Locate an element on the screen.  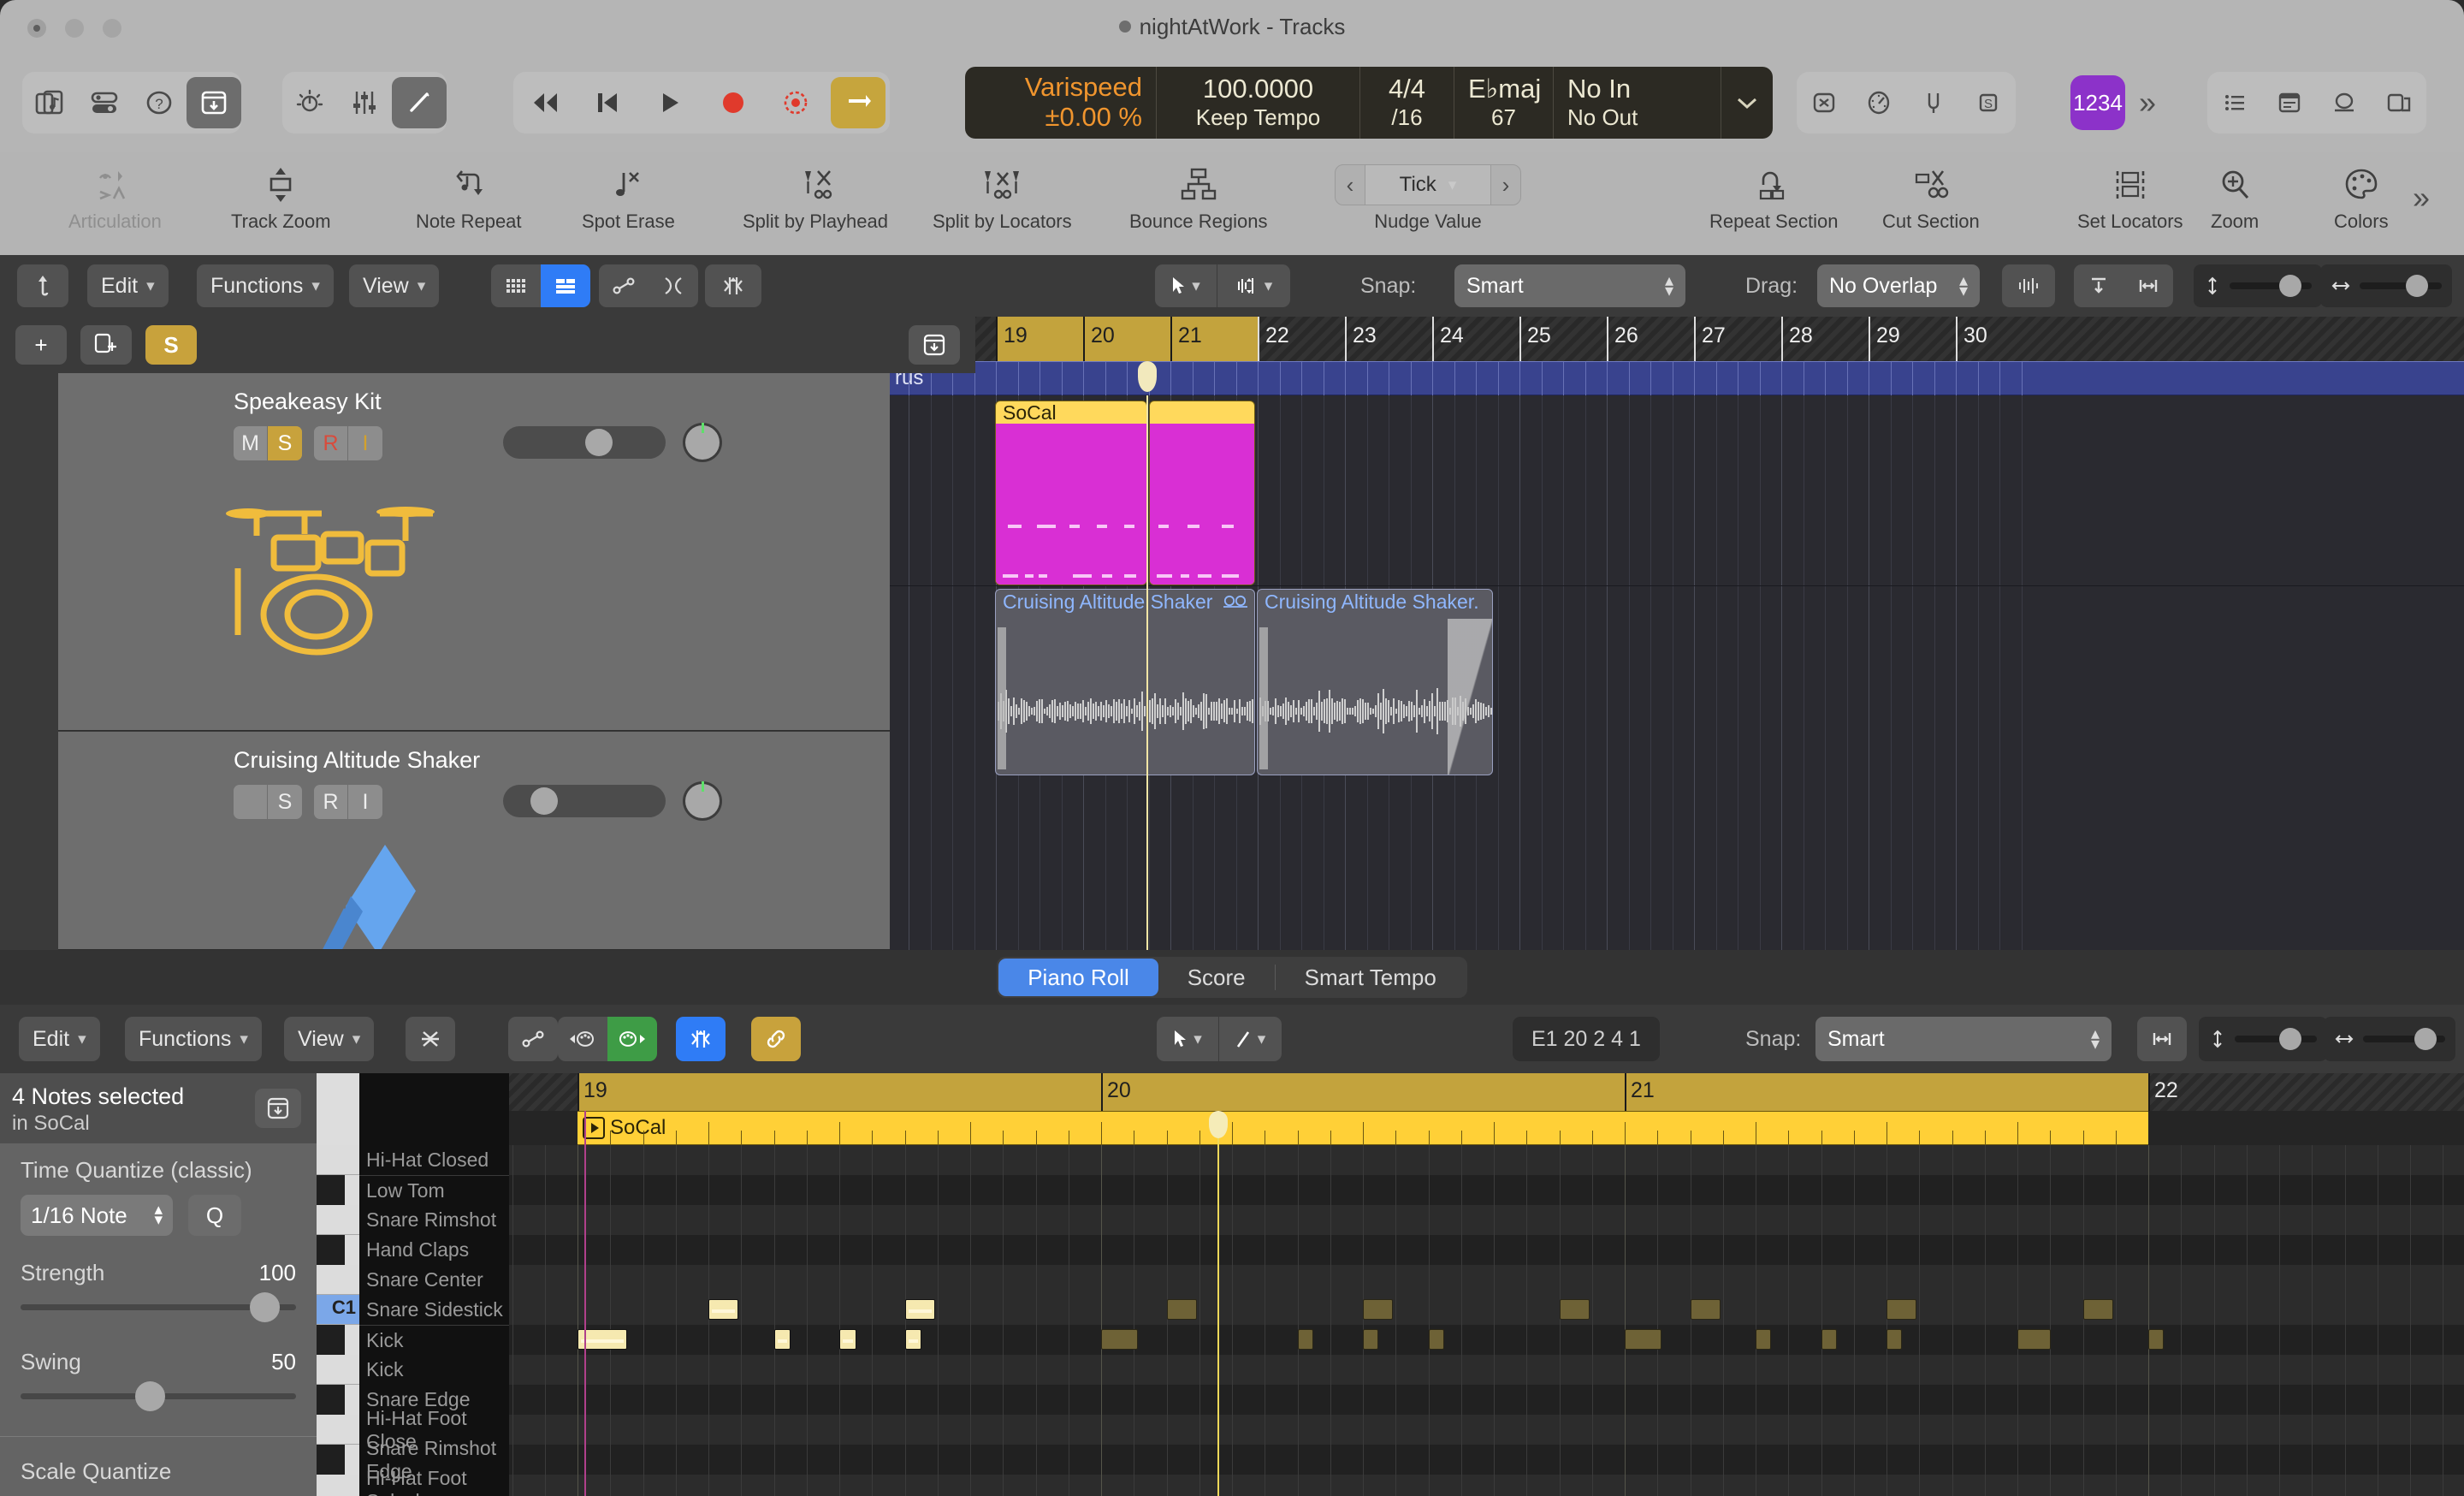
drum-name-row: Low Tom is located at coordinates (434, 1190).